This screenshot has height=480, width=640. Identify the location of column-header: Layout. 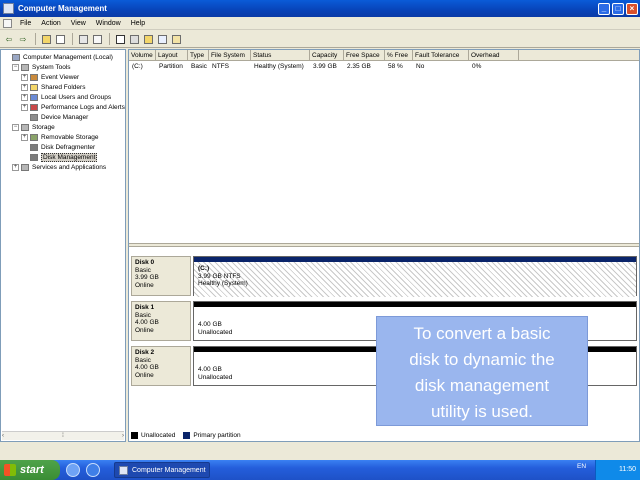
(172, 55).